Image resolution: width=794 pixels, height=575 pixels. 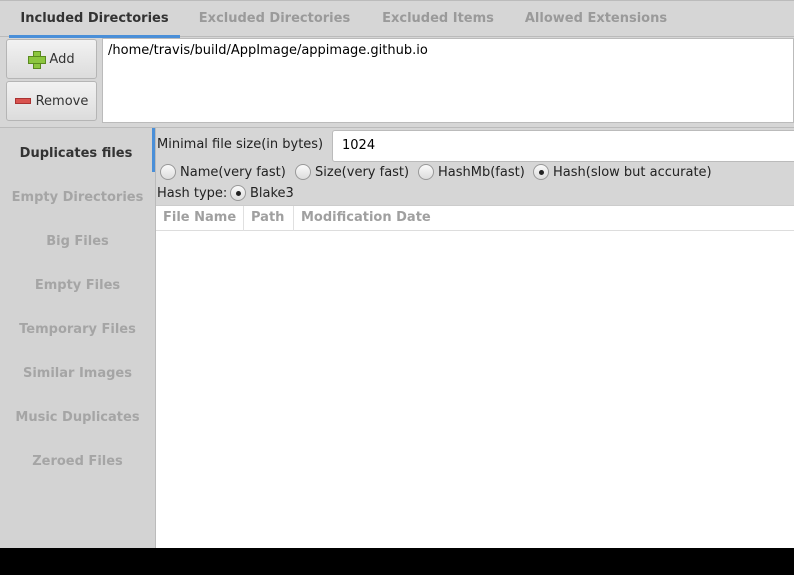 What do you see at coordinates (200, 218) in the screenshot?
I see `column-file-name: File Name` at bounding box center [200, 218].